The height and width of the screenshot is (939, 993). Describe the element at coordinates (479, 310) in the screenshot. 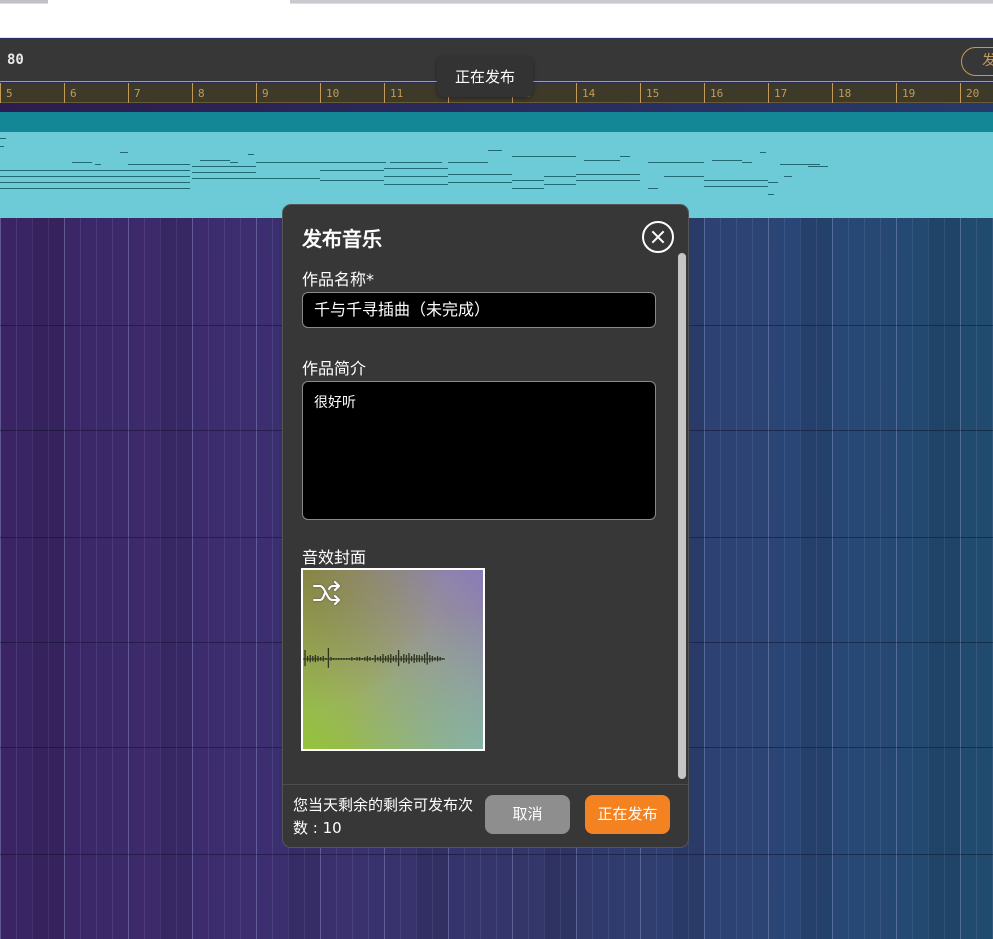

I see `work-name-input: 千与千寻插曲（未完成）` at that location.